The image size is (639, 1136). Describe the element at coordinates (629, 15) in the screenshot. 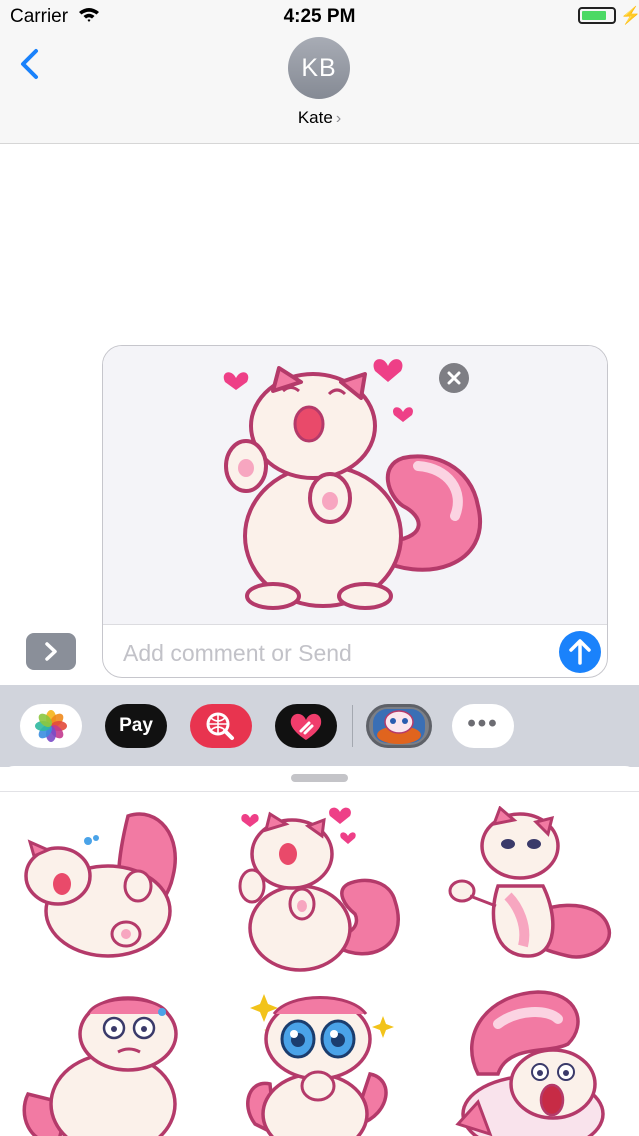

I see `charging-bolt-icon: ⚡` at that location.